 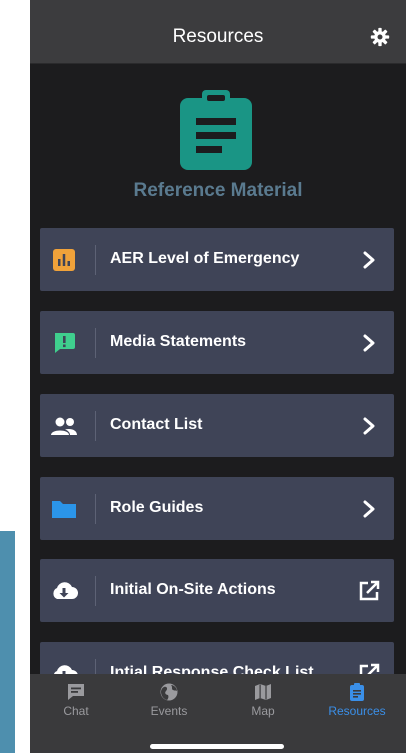 I want to click on tab-label: Chat, so click(x=76, y=711).